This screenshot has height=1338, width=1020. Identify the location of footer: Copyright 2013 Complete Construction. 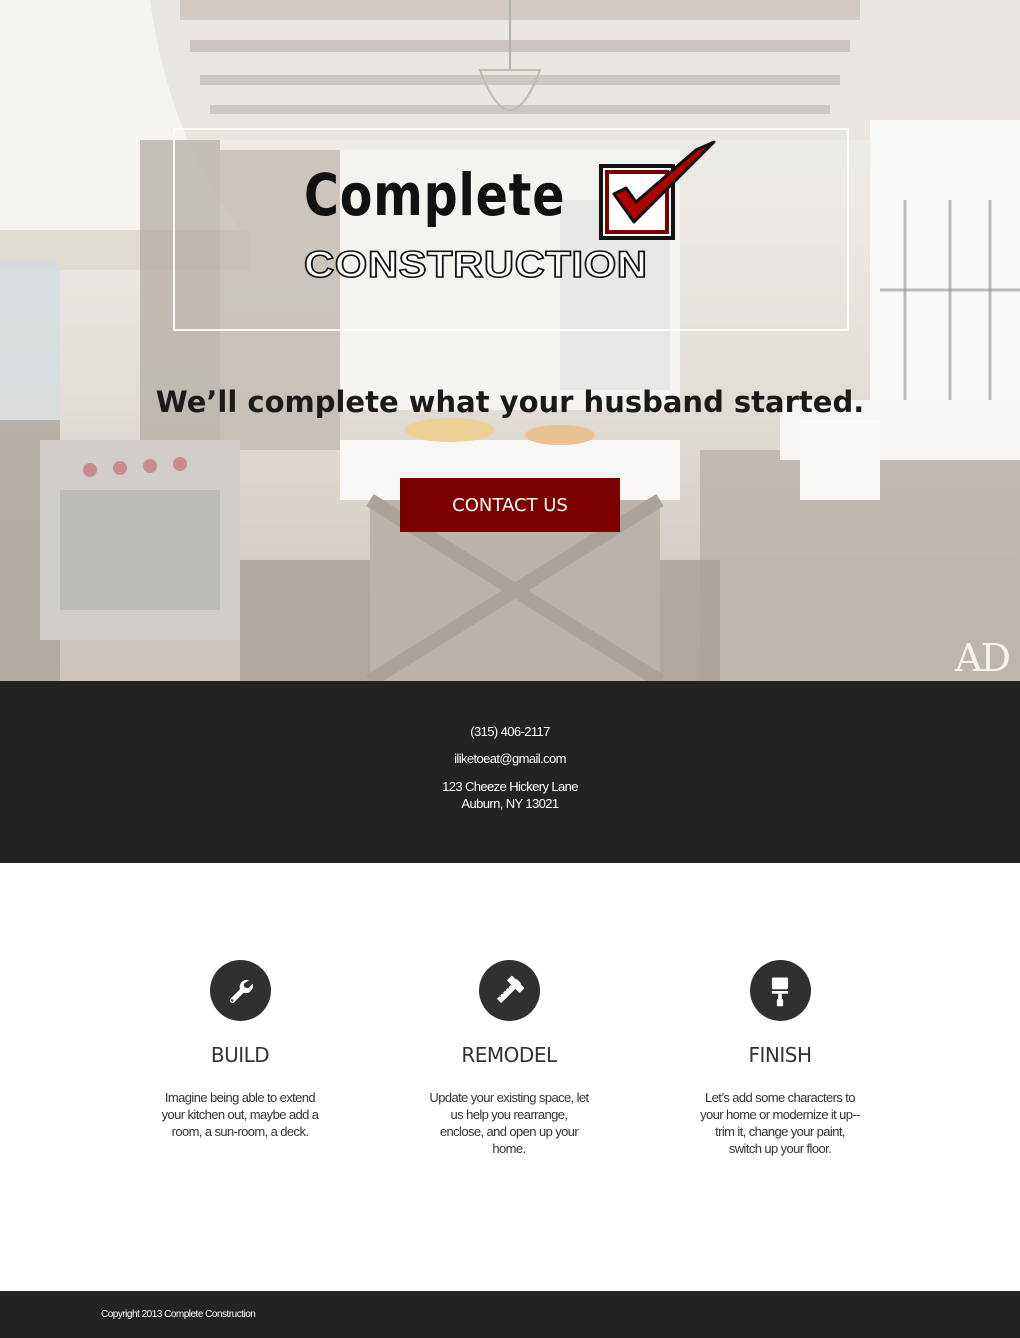
(510, 1314).